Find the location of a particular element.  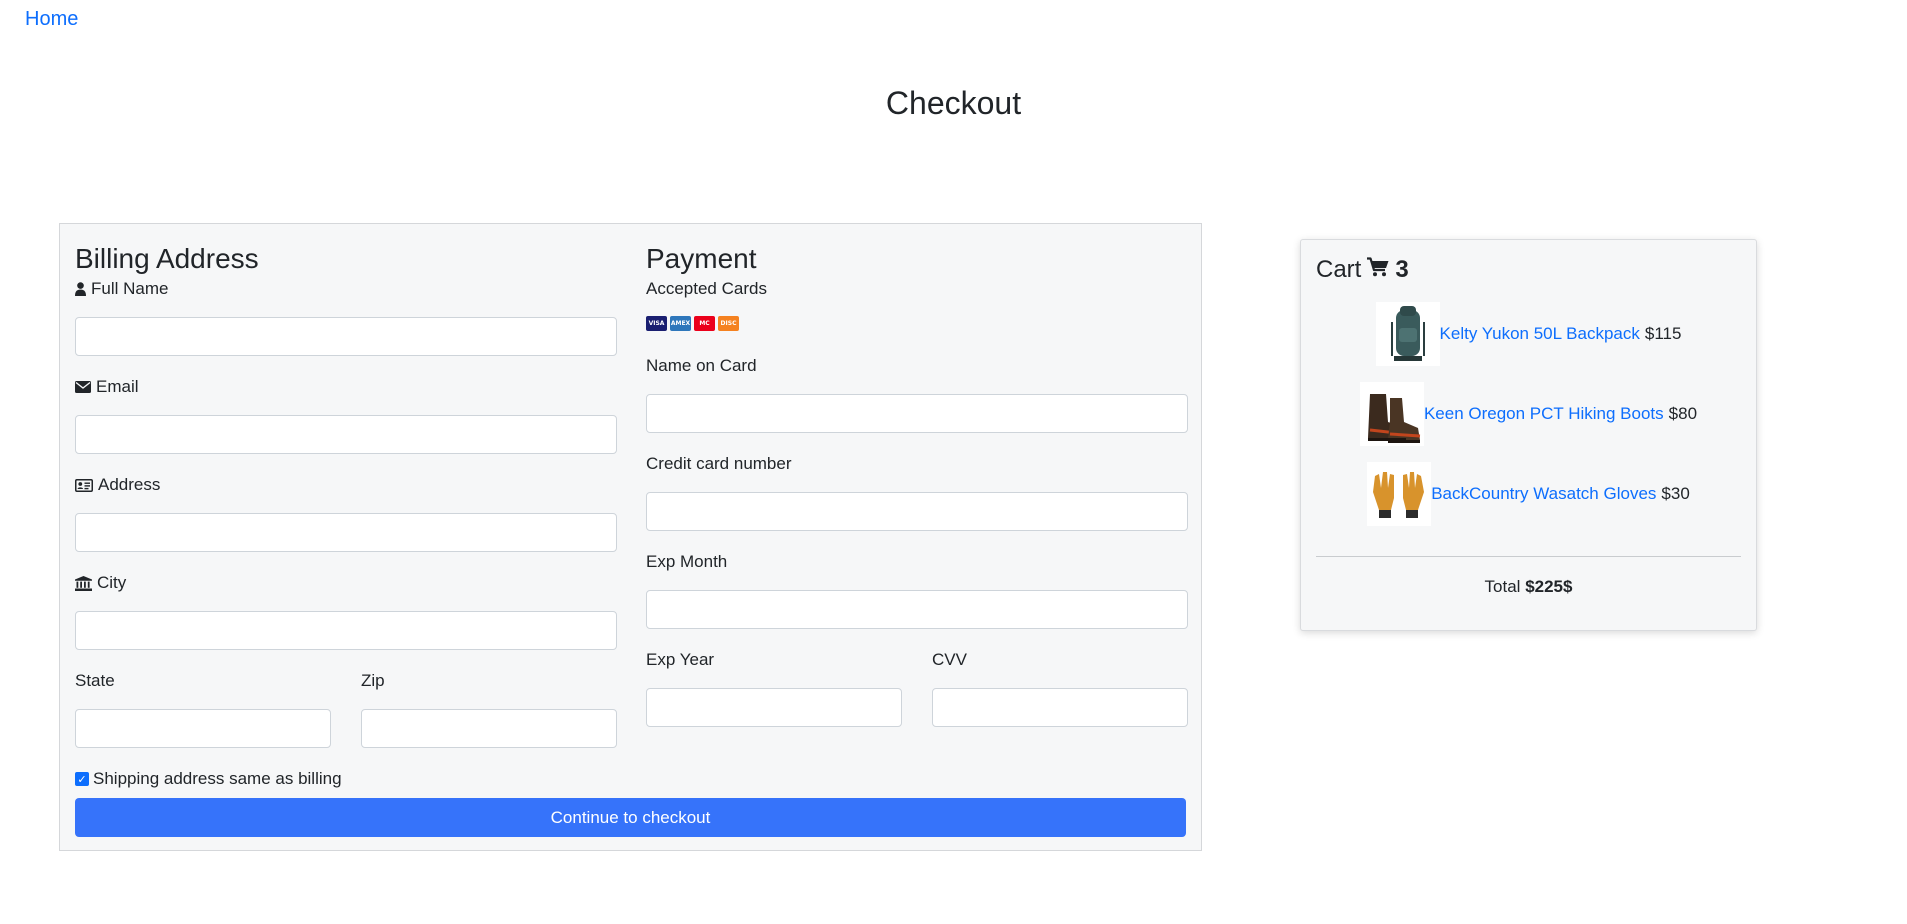

accepted-cards-label: Accepted Cards is located at coordinates (706, 288).